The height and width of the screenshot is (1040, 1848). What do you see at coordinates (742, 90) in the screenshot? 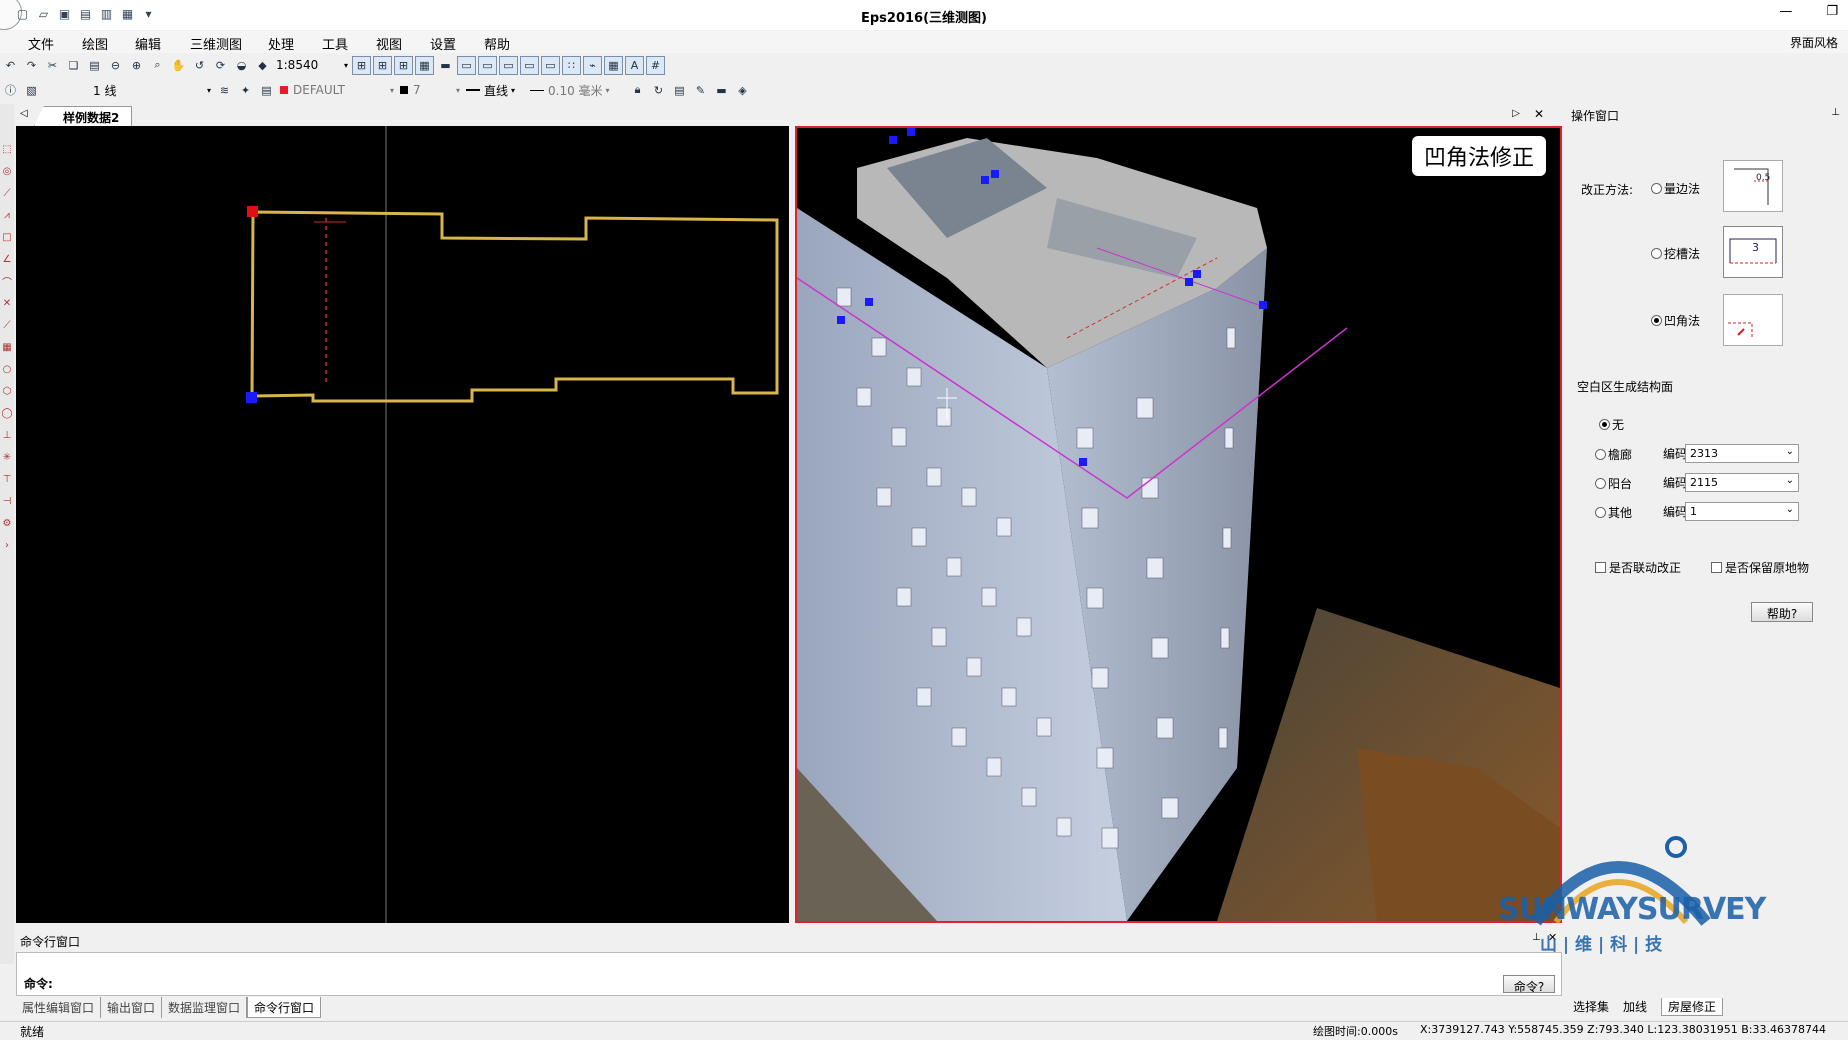
I see `cube-icon: ◈` at bounding box center [742, 90].